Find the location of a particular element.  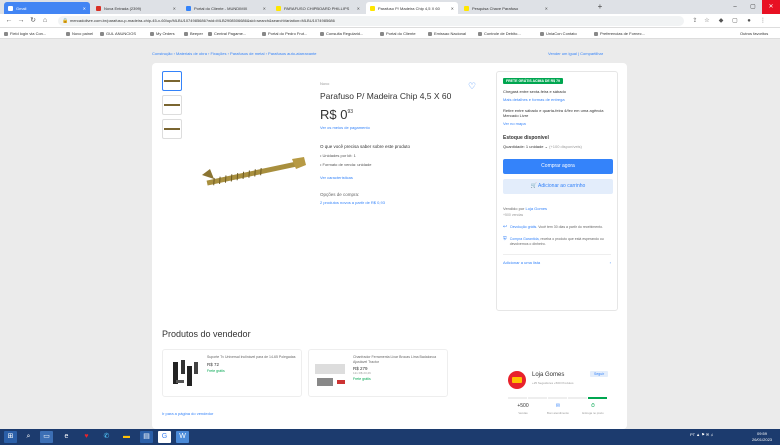

payment-methods-link: Ver os meios de pagamento is located at coordinates (400, 127).